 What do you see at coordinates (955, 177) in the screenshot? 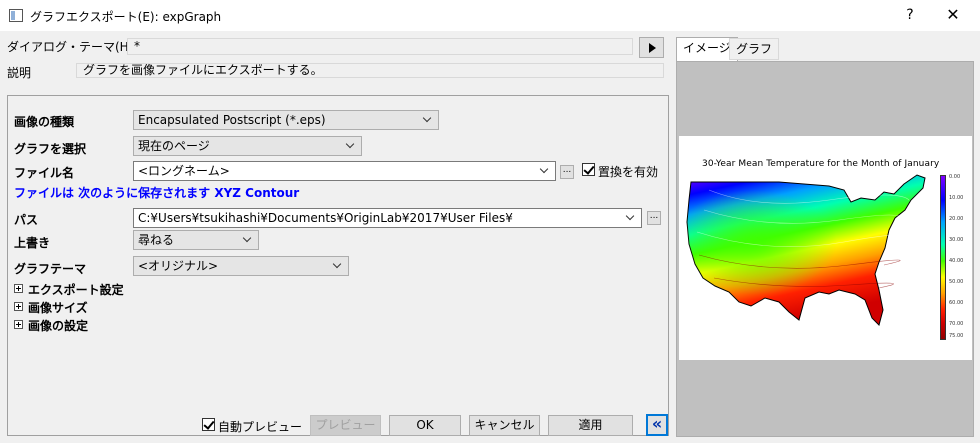
I see `colorbar-label: 0.00` at bounding box center [955, 177].